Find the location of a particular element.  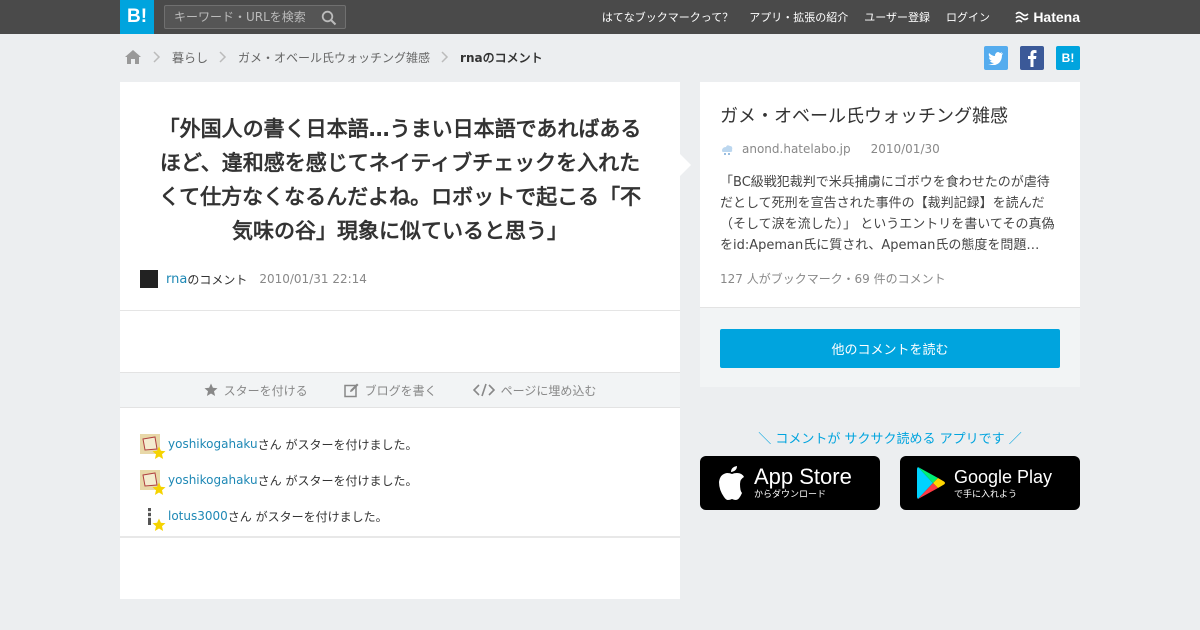

google-play-sublabel: で手に入れよう is located at coordinates (986, 495).